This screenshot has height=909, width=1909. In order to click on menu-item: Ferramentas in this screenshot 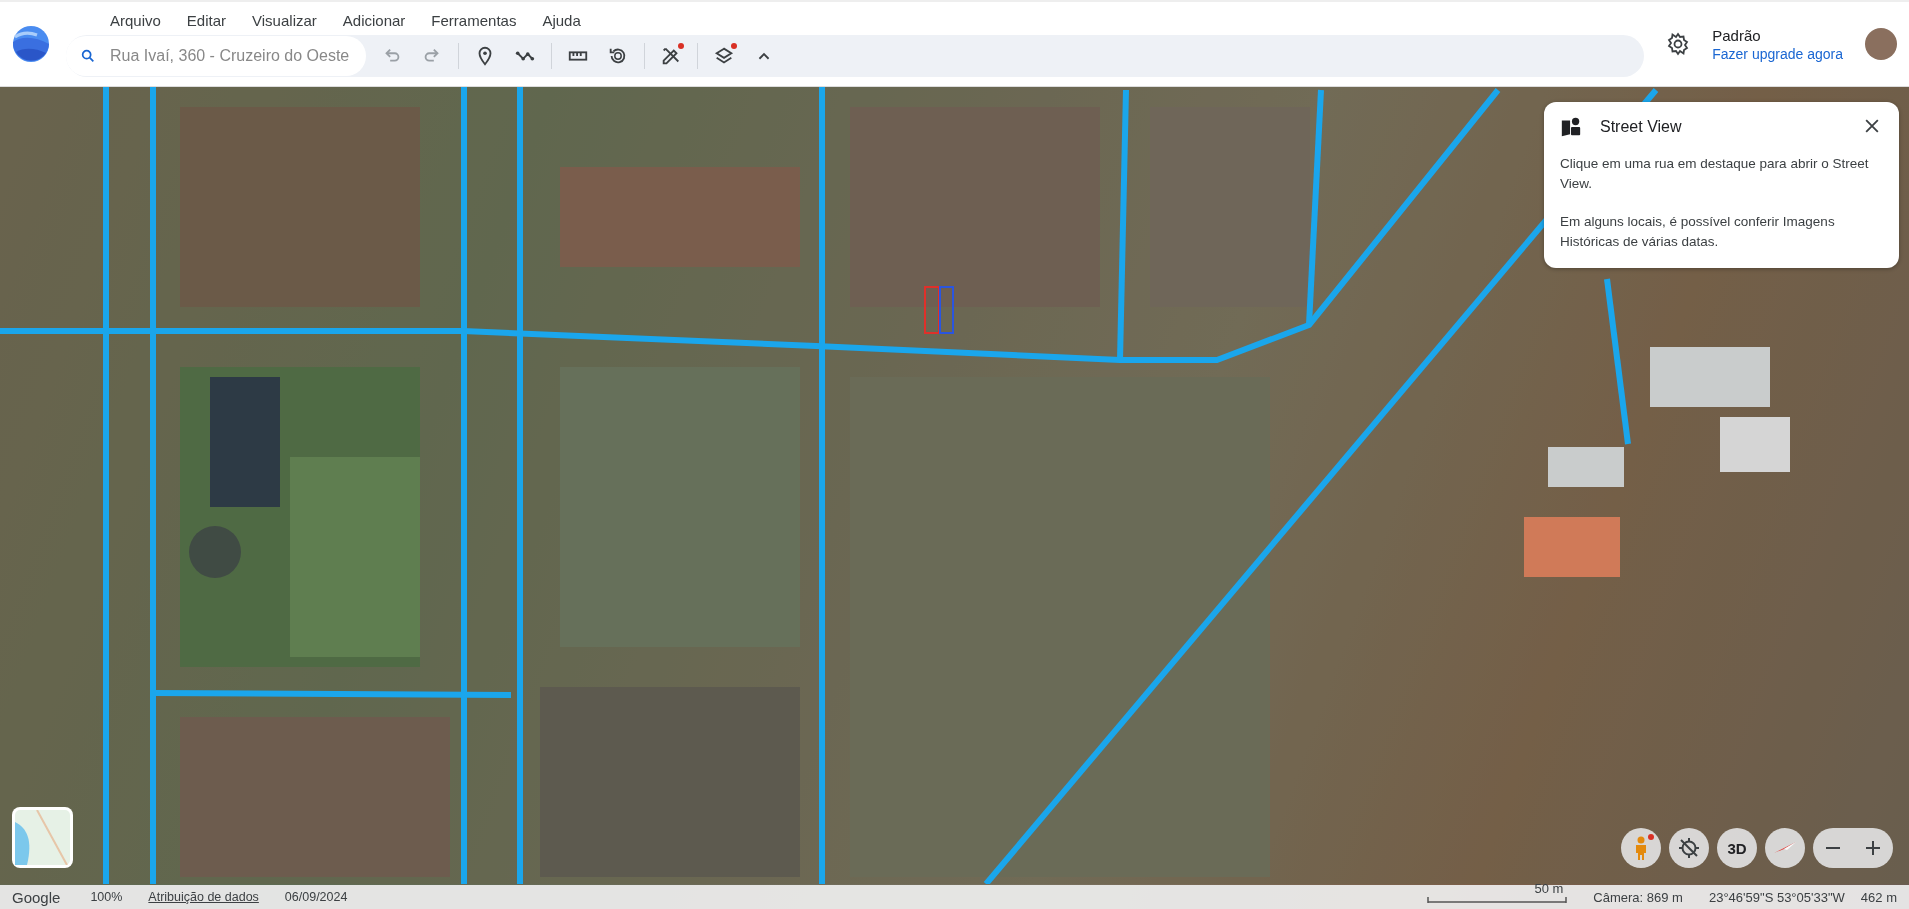, I will do `click(475, 20)`.